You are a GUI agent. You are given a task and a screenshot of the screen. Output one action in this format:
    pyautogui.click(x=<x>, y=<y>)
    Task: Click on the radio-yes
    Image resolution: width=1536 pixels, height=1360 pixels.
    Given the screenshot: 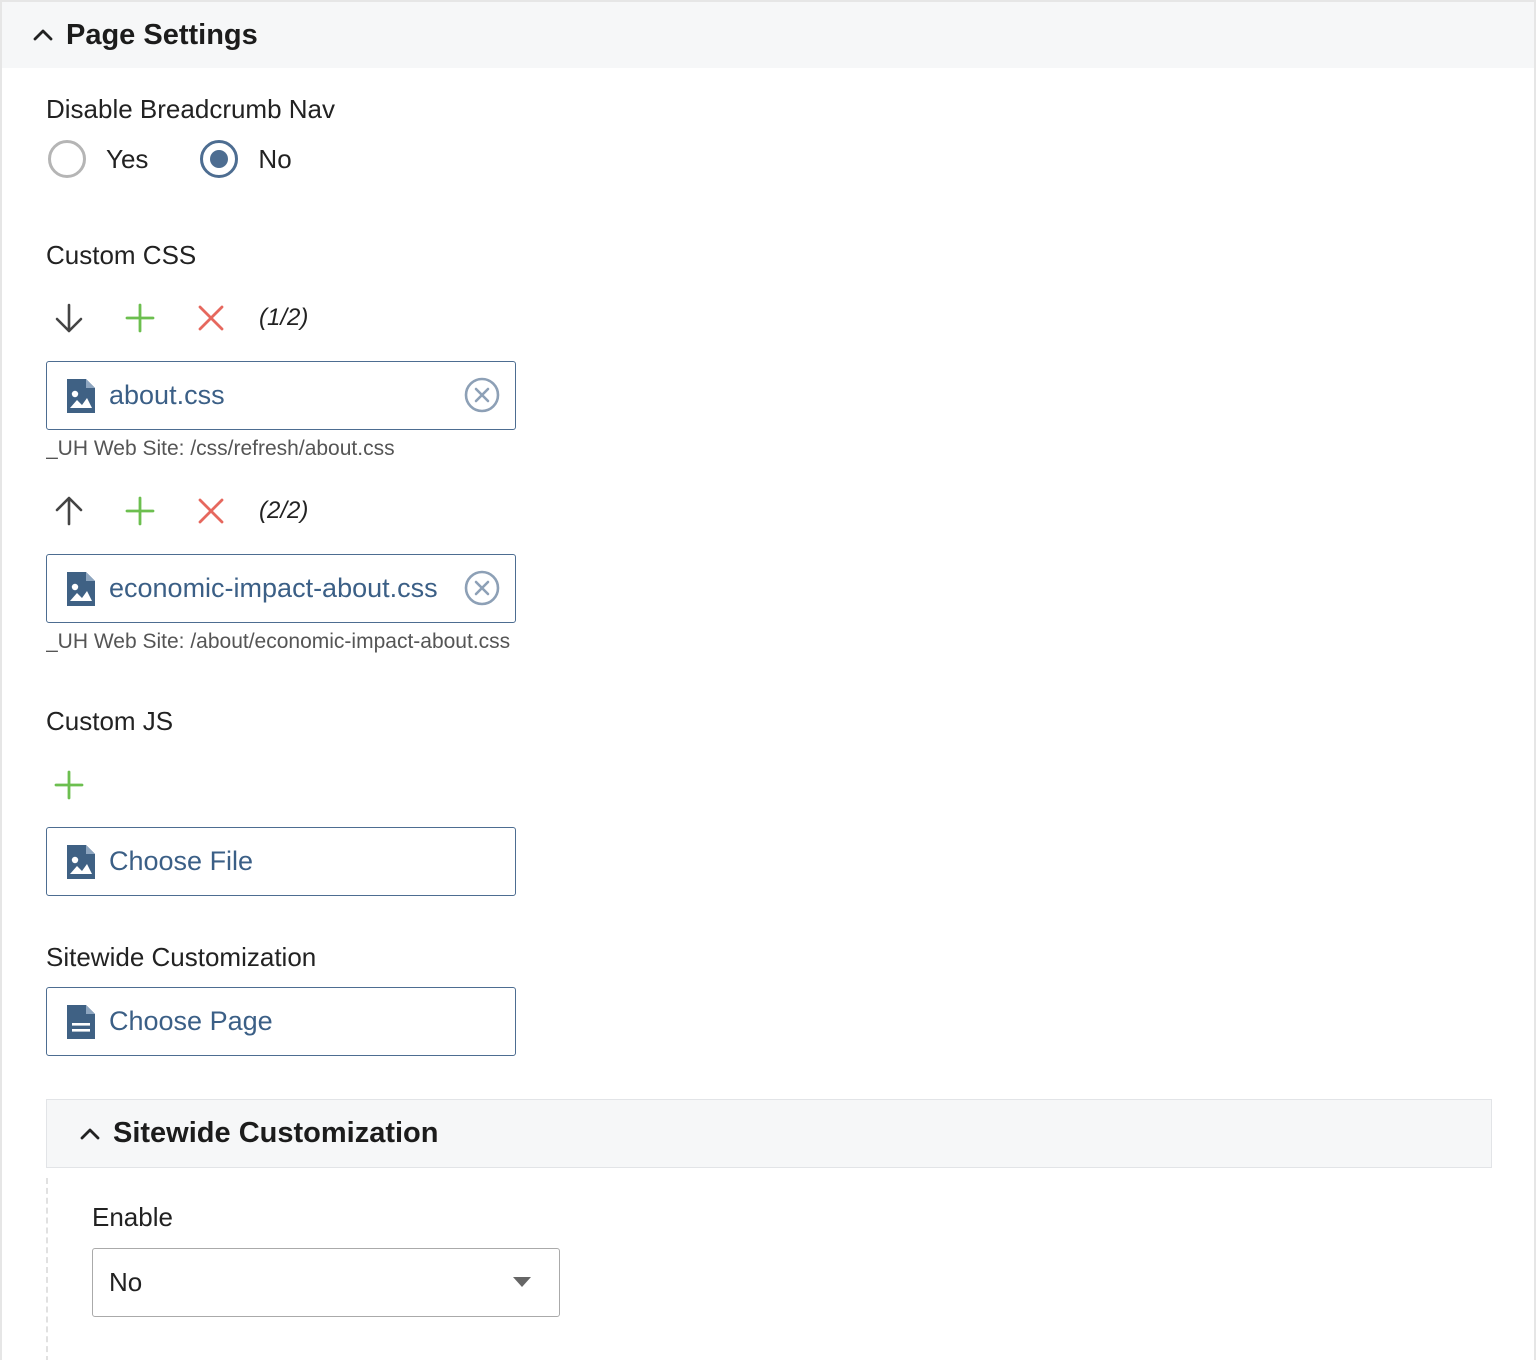 What is the action you would take?
    pyautogui.click(x=67, y=159)
    